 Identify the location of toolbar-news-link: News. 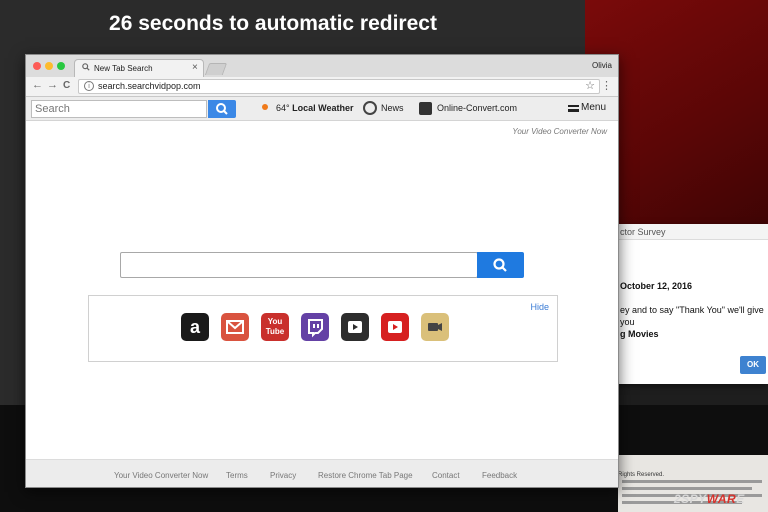
(392, 108).